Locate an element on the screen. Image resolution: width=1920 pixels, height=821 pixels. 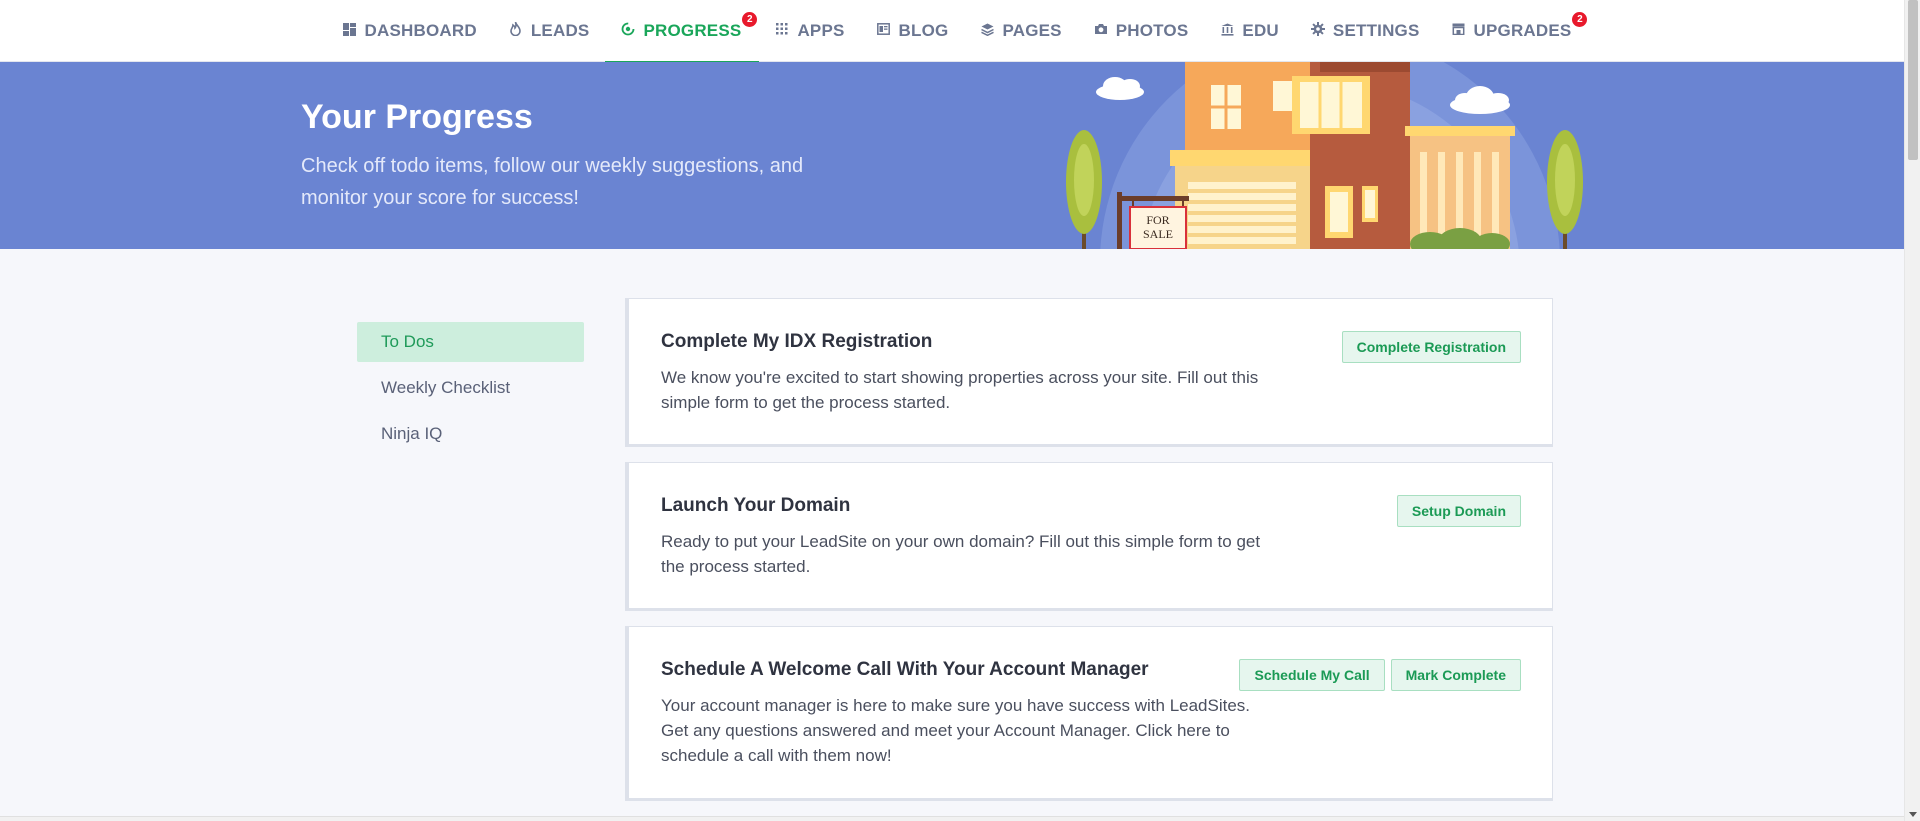
nav-label-upgrades: UPGRADES is located at coordinates (1522, 30).